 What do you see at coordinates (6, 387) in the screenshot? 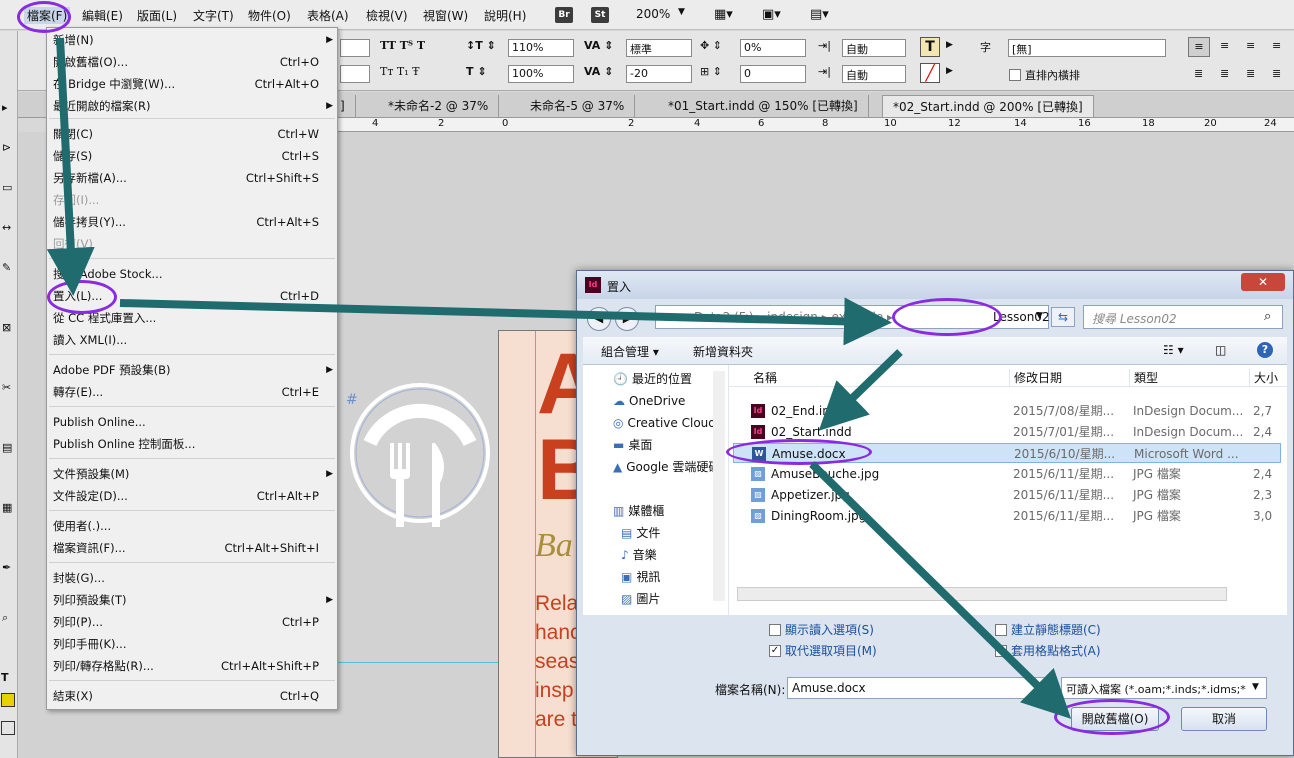
I see `scissors-tool-icon: ✂` at bounding box center [6, 387].